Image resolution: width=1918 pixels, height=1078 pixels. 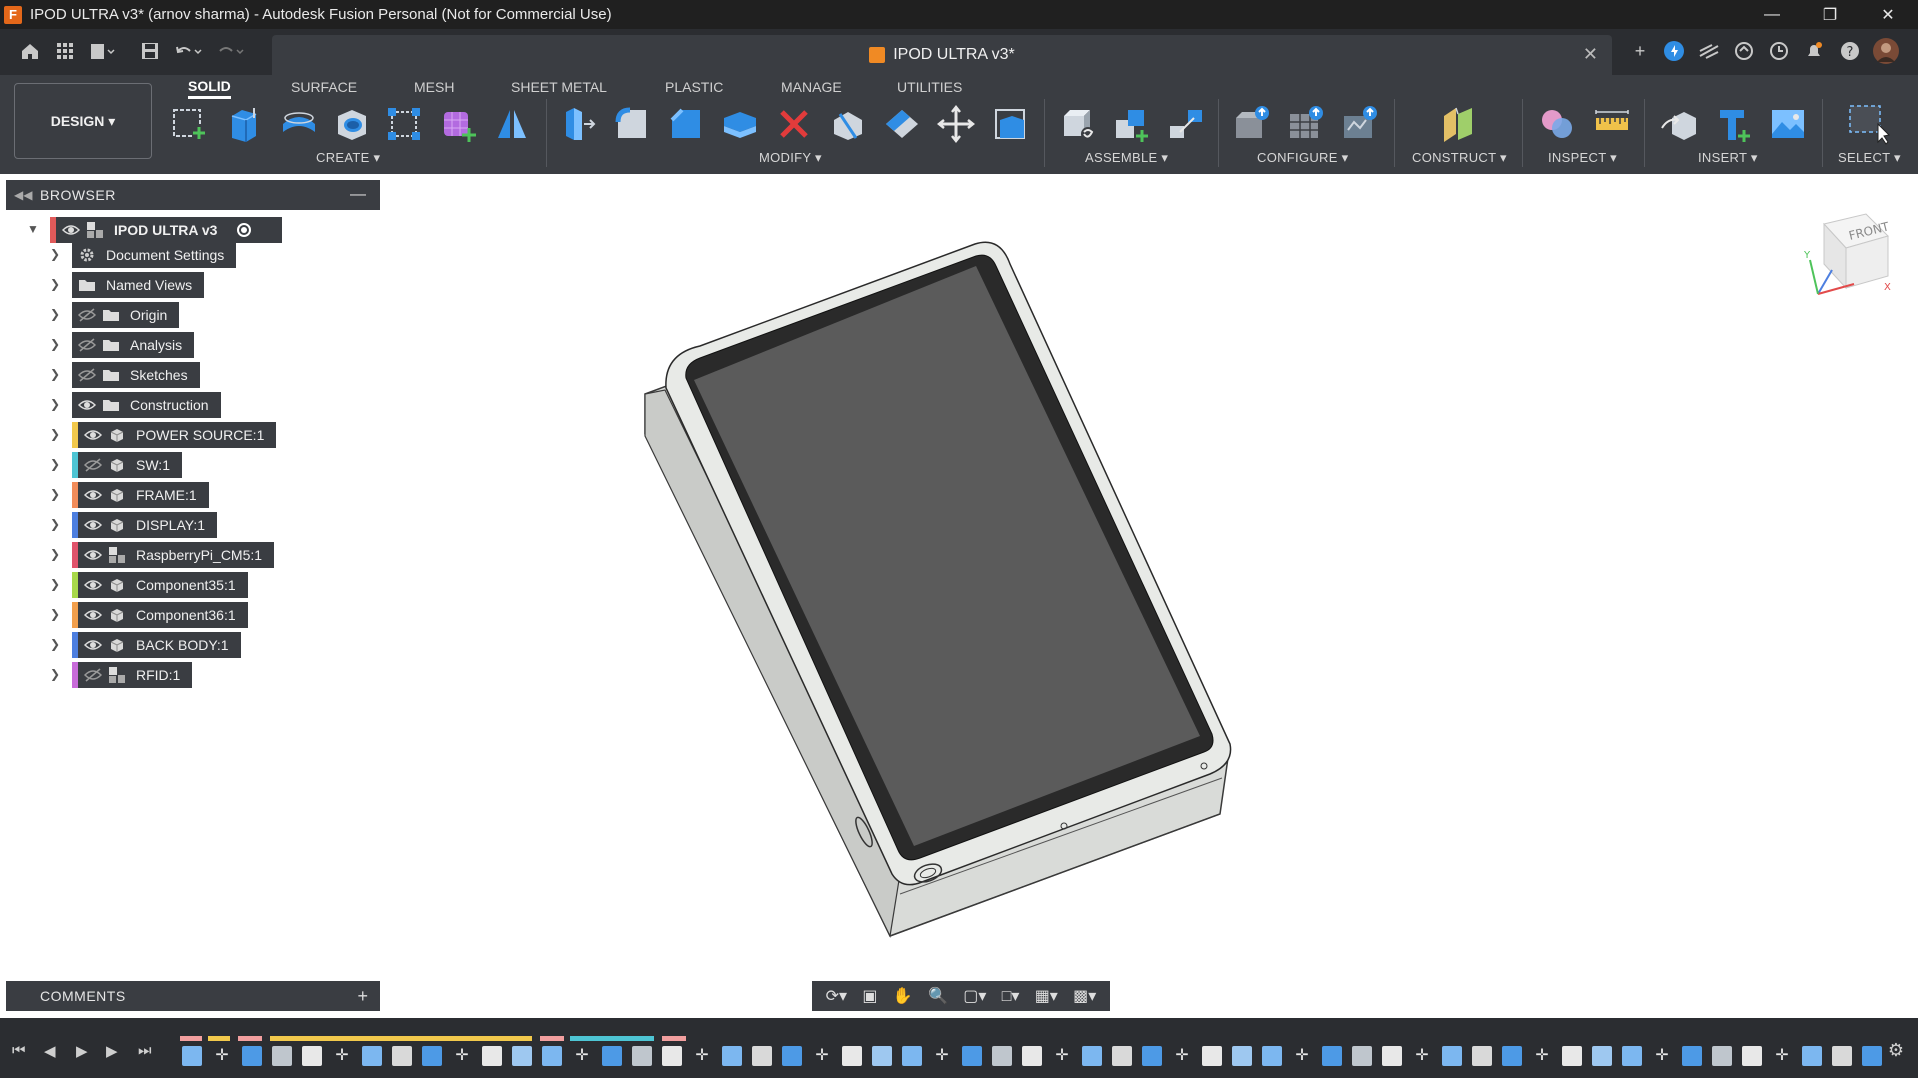 What do you see at coordinates (740, 124) in the screenshot?
I see `shell-icon` at bounding box center [740, 124].